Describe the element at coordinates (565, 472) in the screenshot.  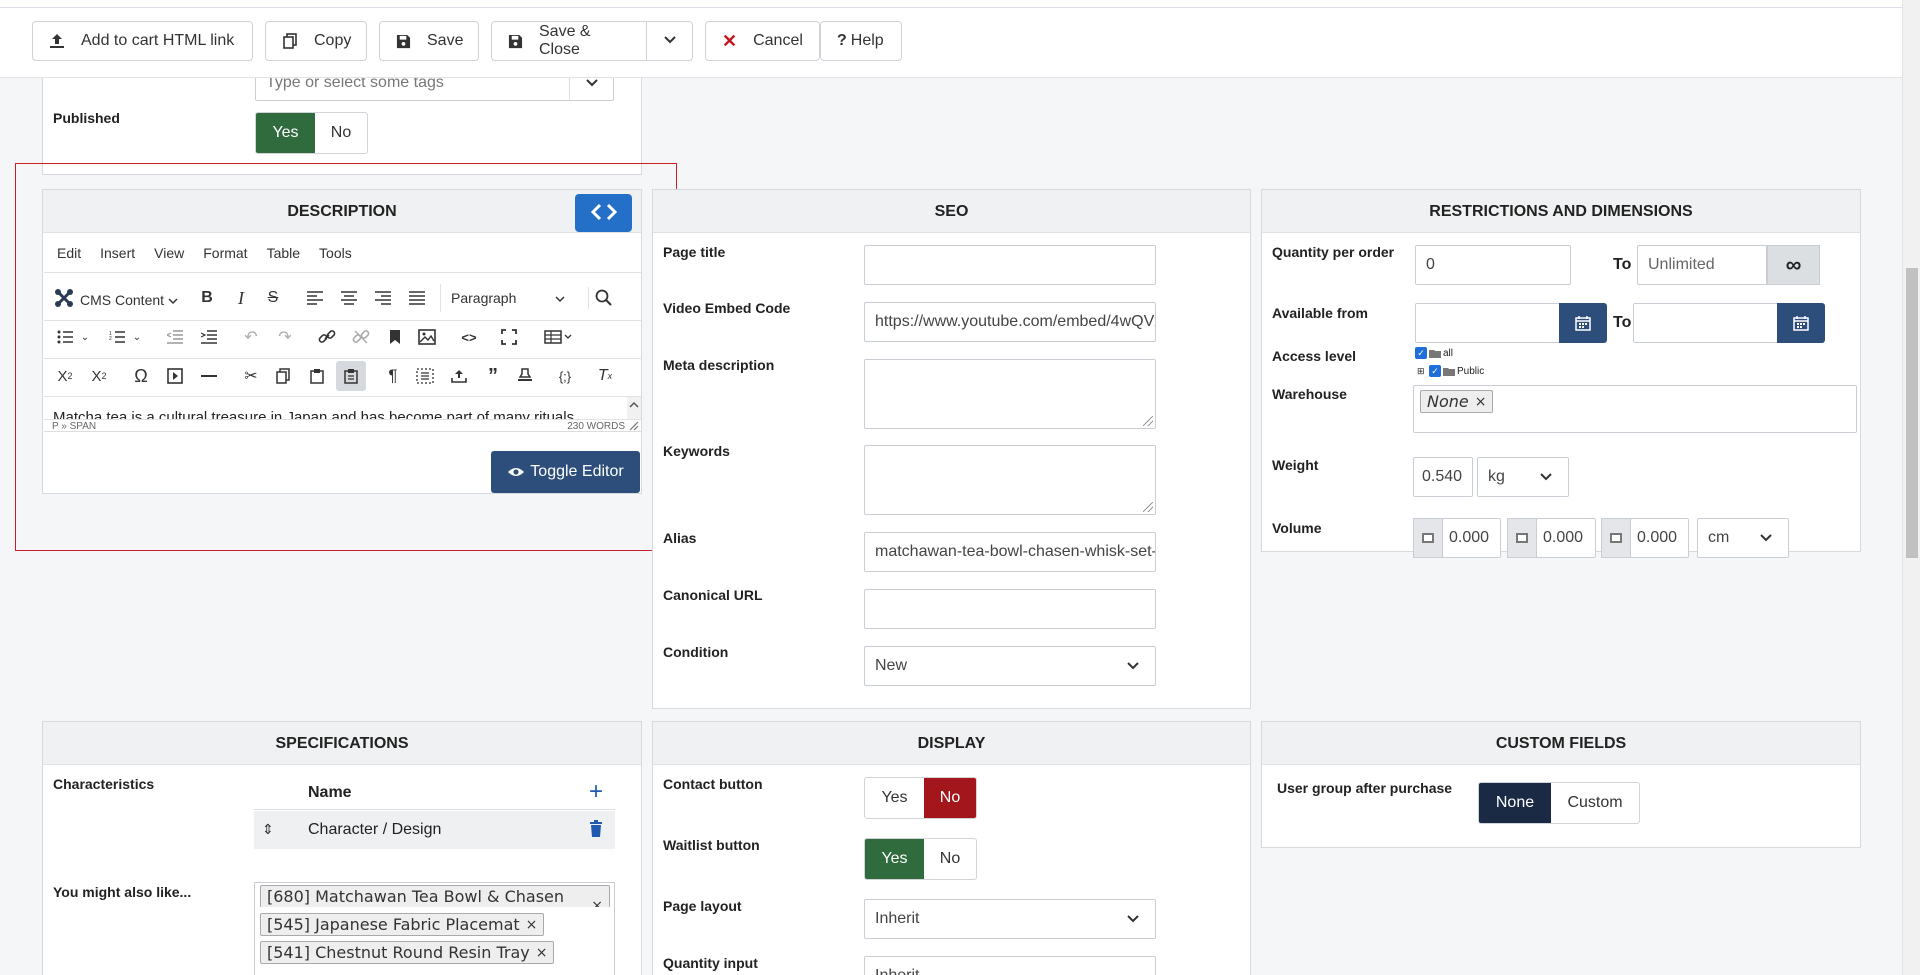
I see `toggle-editor-button: Toggle Editor` at that location.